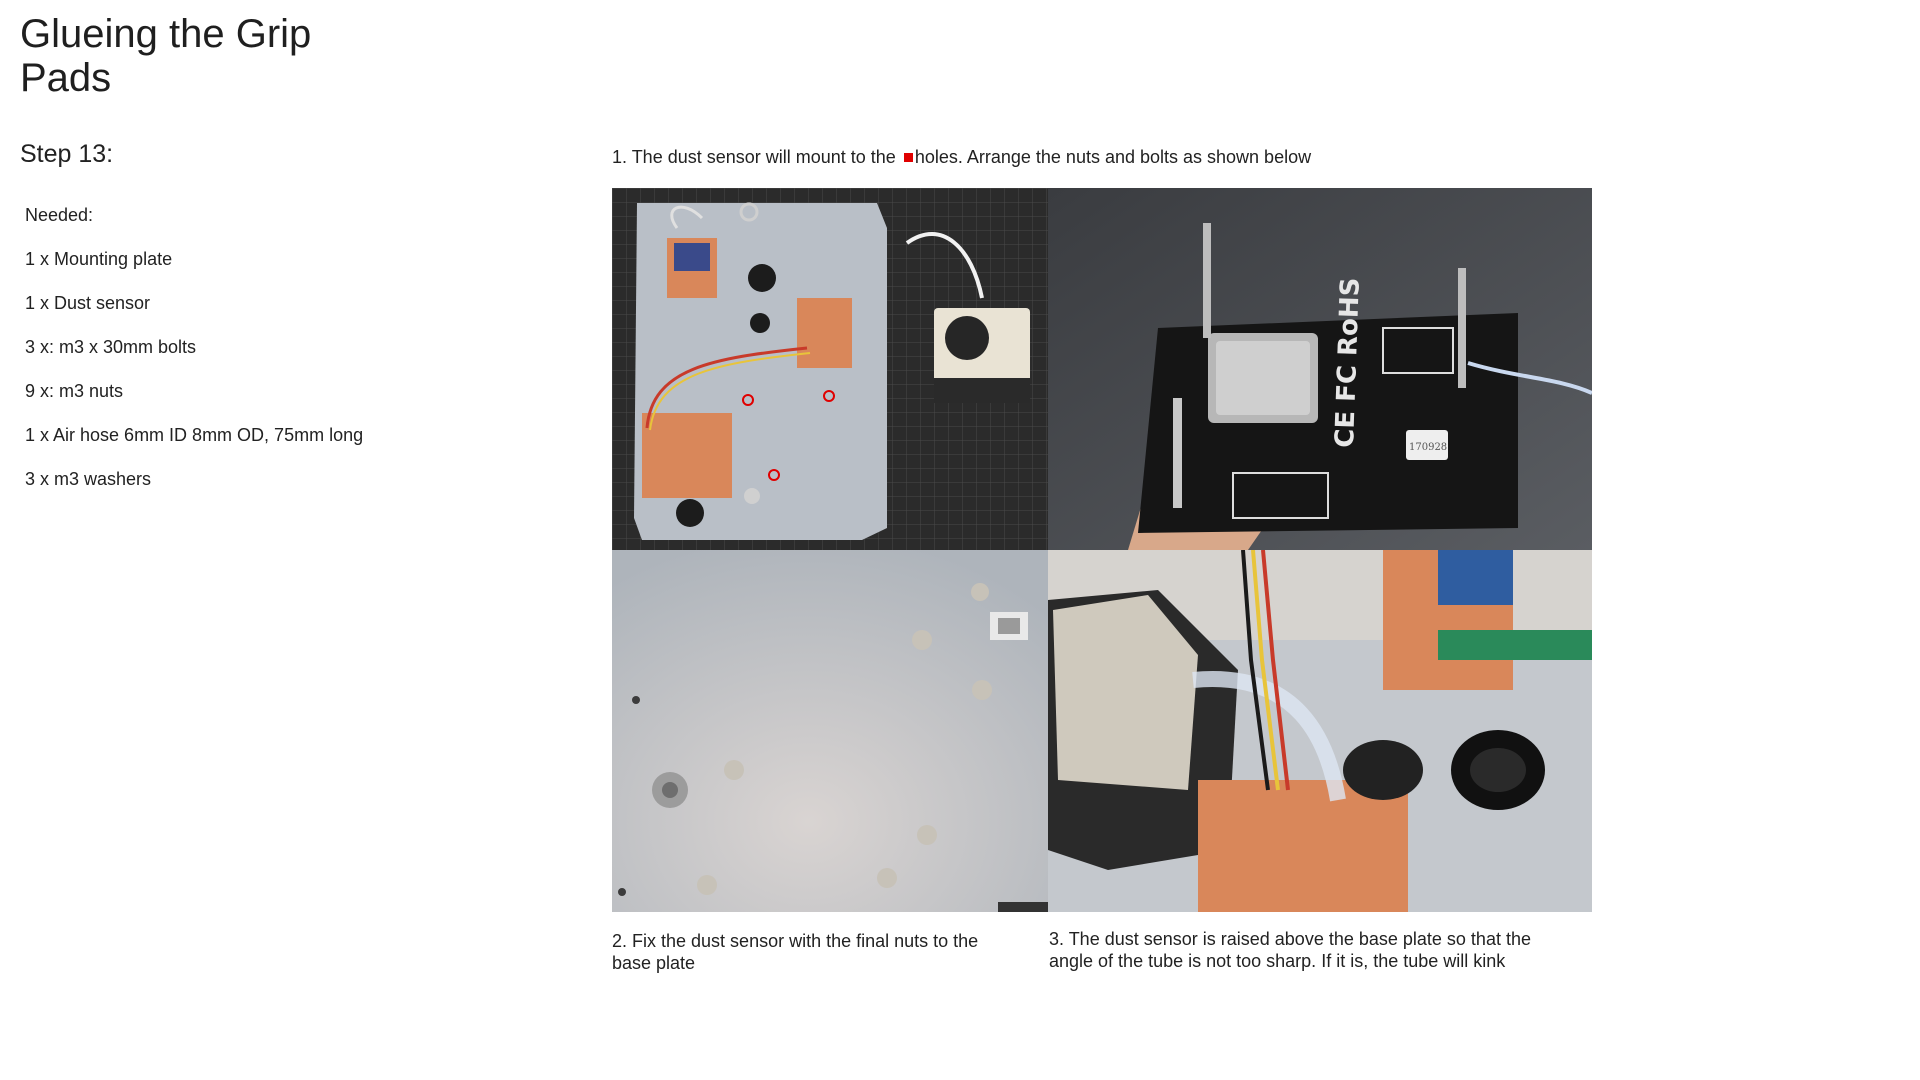  I want to click on sensor-label-text: 170928, so click(1428, 447).